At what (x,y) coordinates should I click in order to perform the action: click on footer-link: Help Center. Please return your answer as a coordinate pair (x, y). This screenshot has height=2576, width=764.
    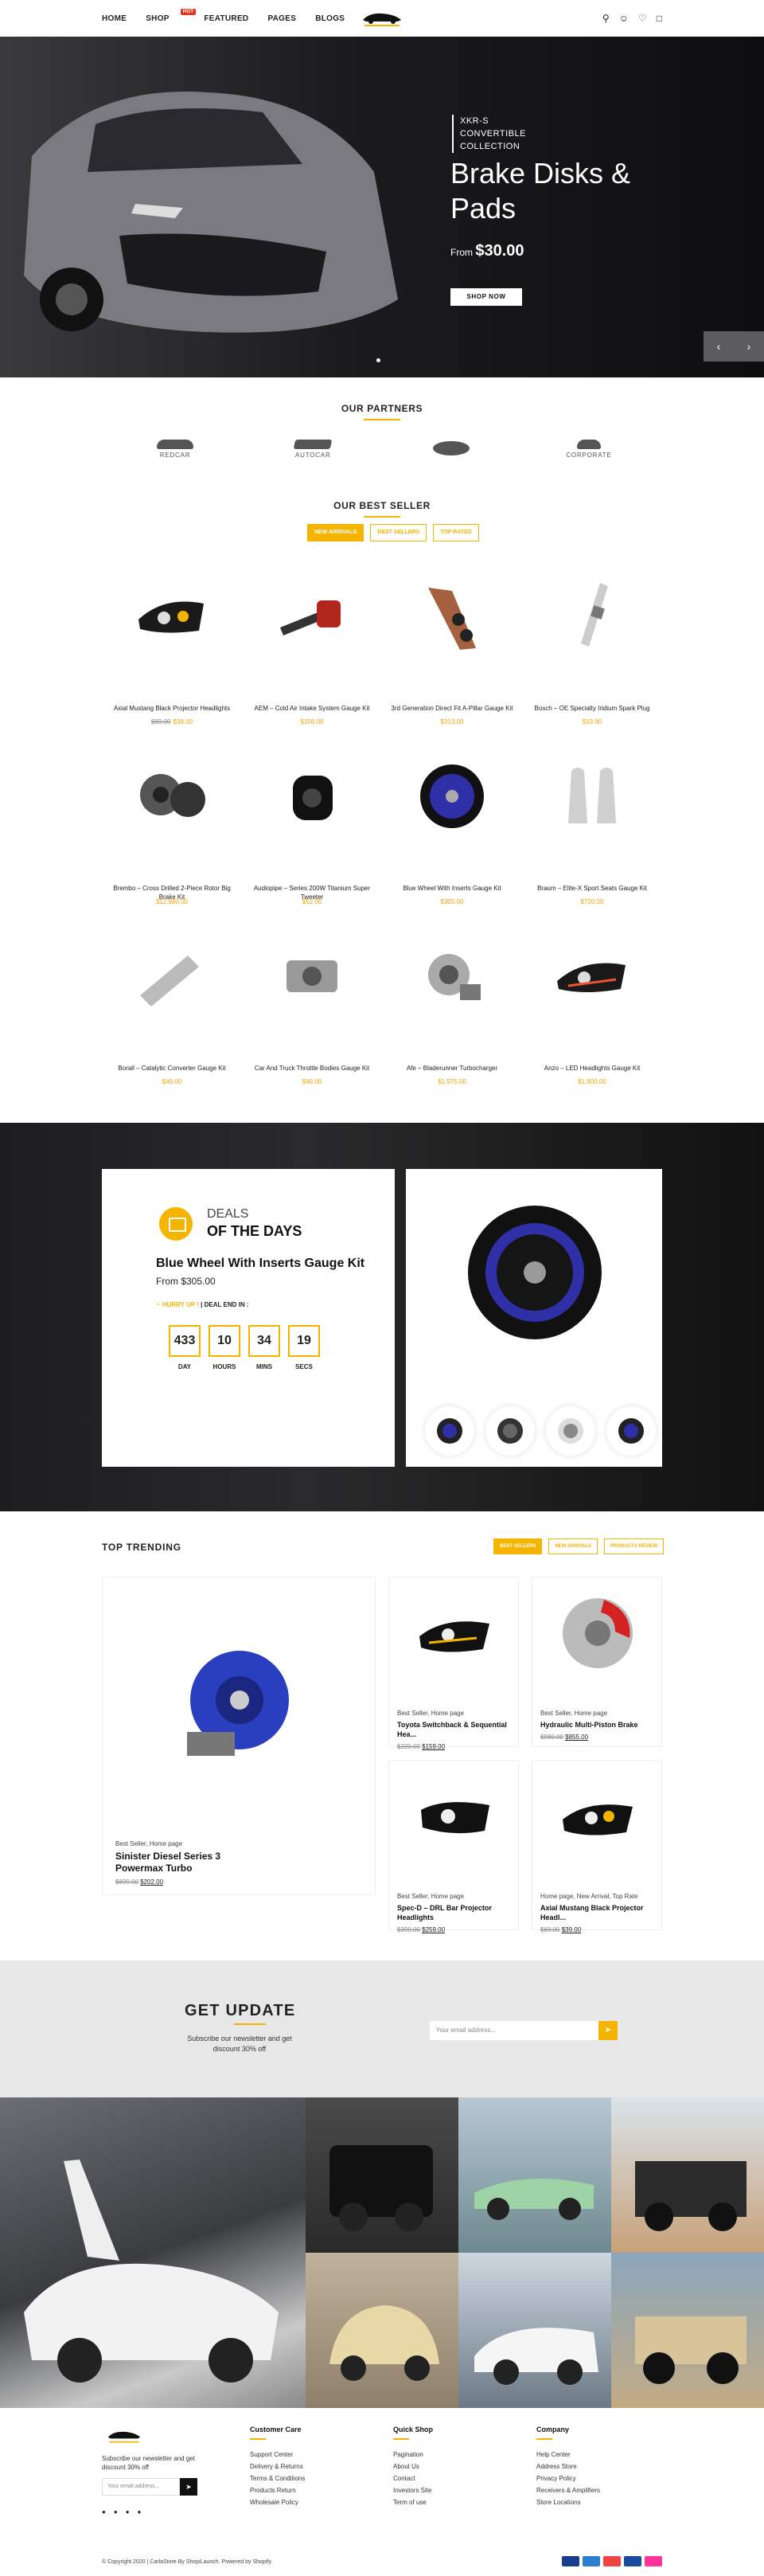
    Looking at the image, I should click on (568, 2454).